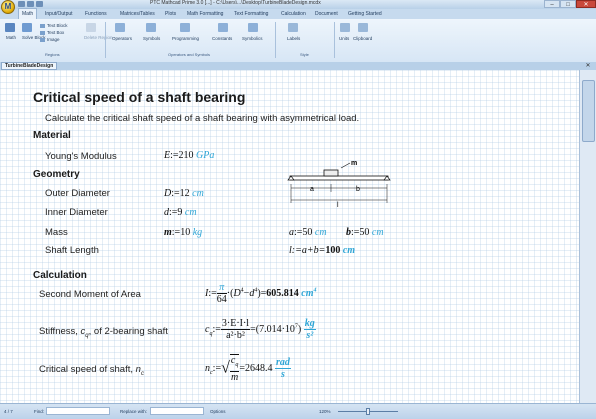 The height and width of the screenshot is (419, 596). What do you see at coordinates (293, 27) in the screenshot?
I see `labels-icon` at bounding box center [293, 27].